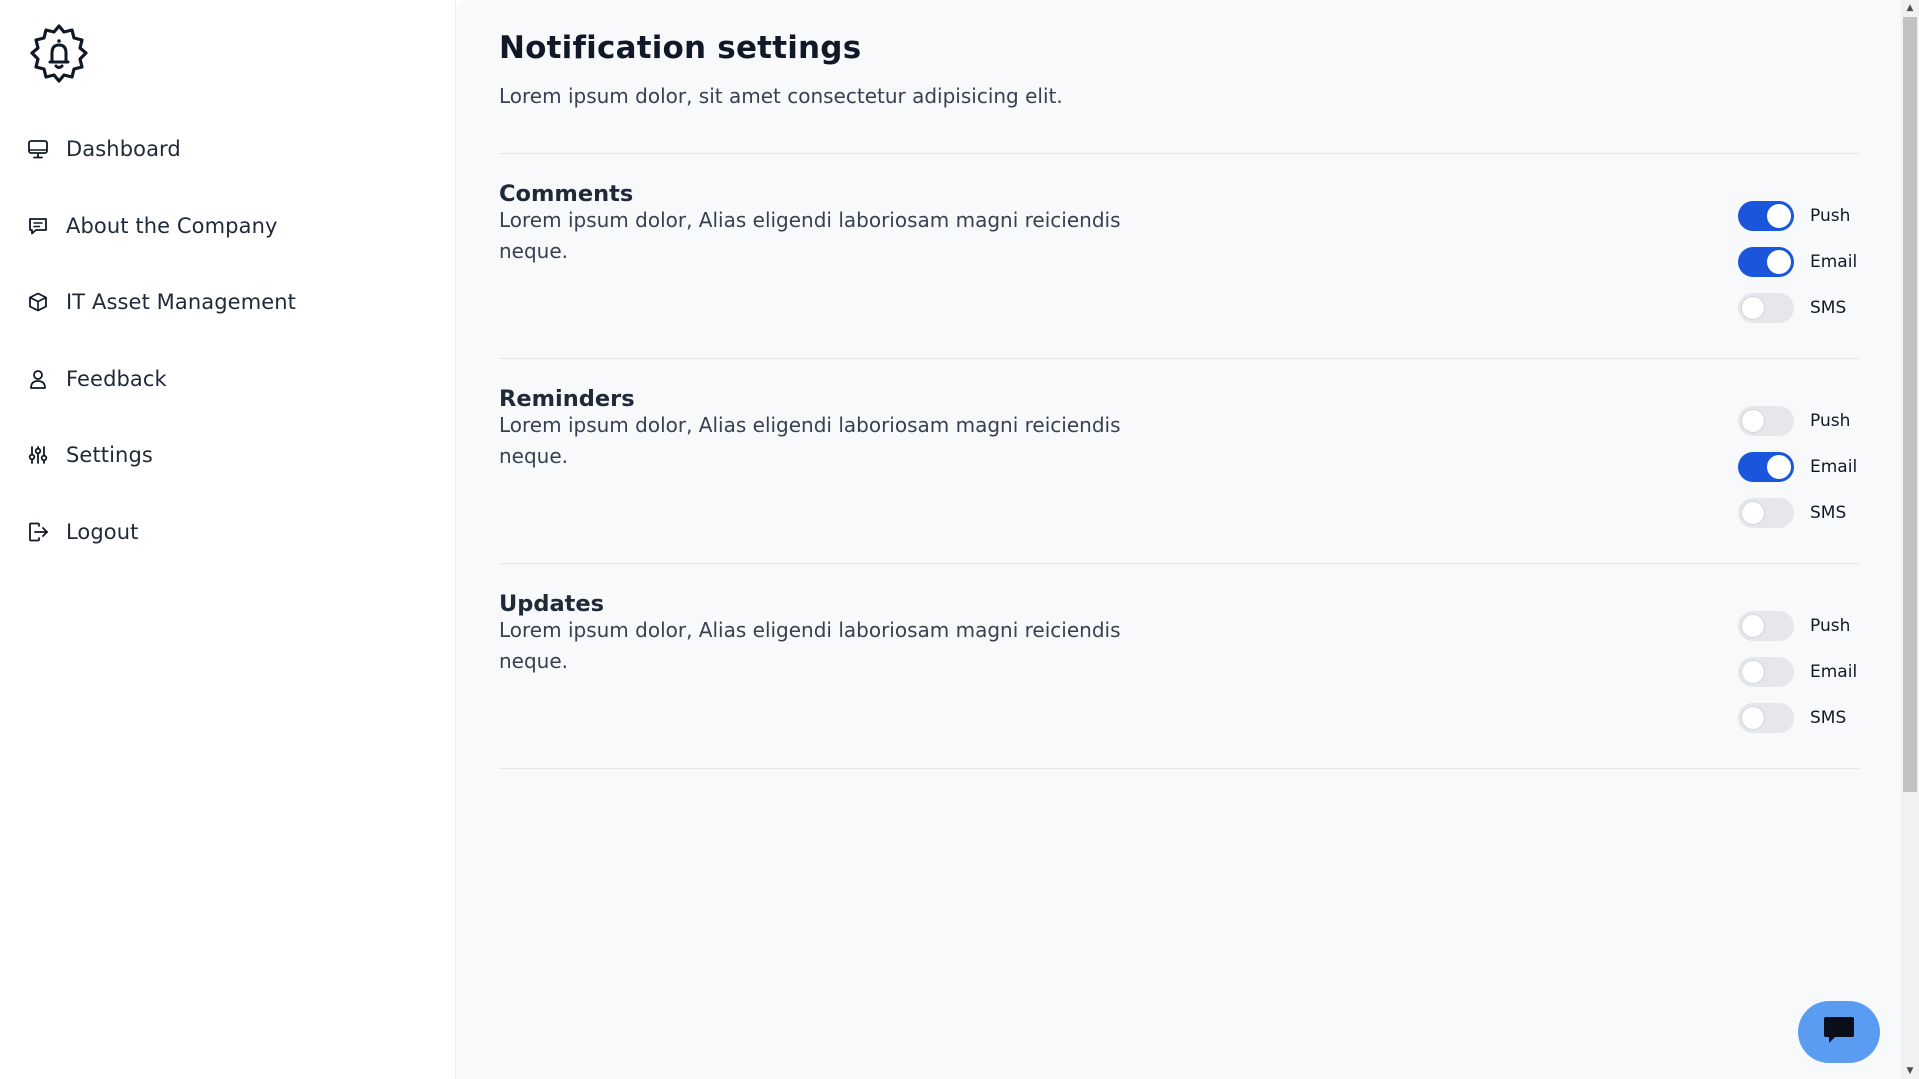  Describe the element at coordinates (38, 379) in the screenshot. I see `user-icon` at that location.